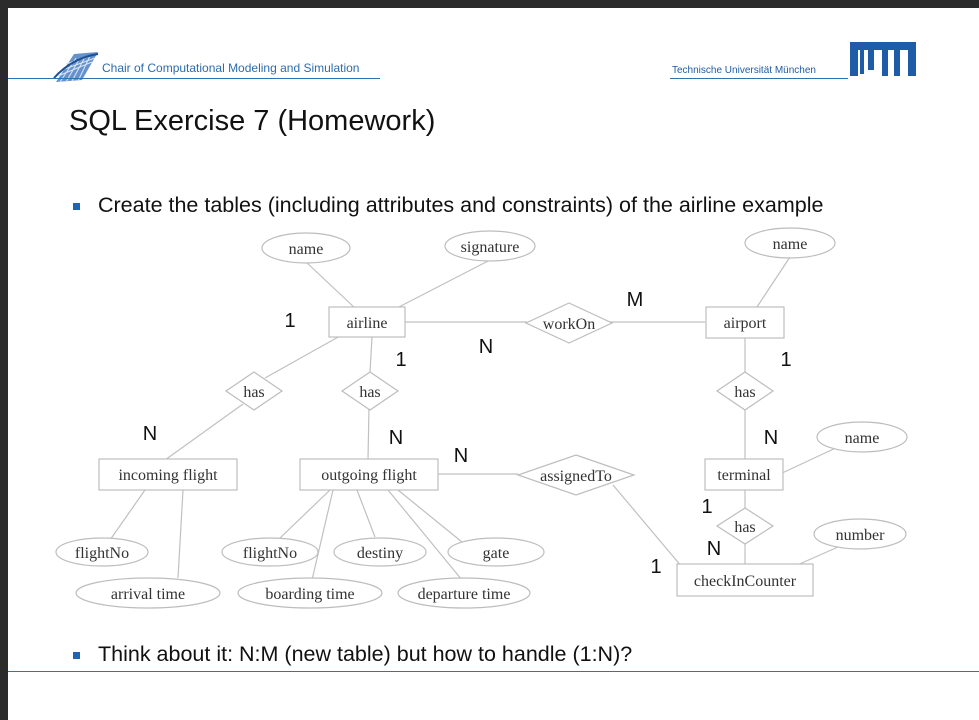  What do you see at coordinates (569, 324) in the screenshot?
I see `rel-work-on-label: workOn` at bounding box center [569, 324].